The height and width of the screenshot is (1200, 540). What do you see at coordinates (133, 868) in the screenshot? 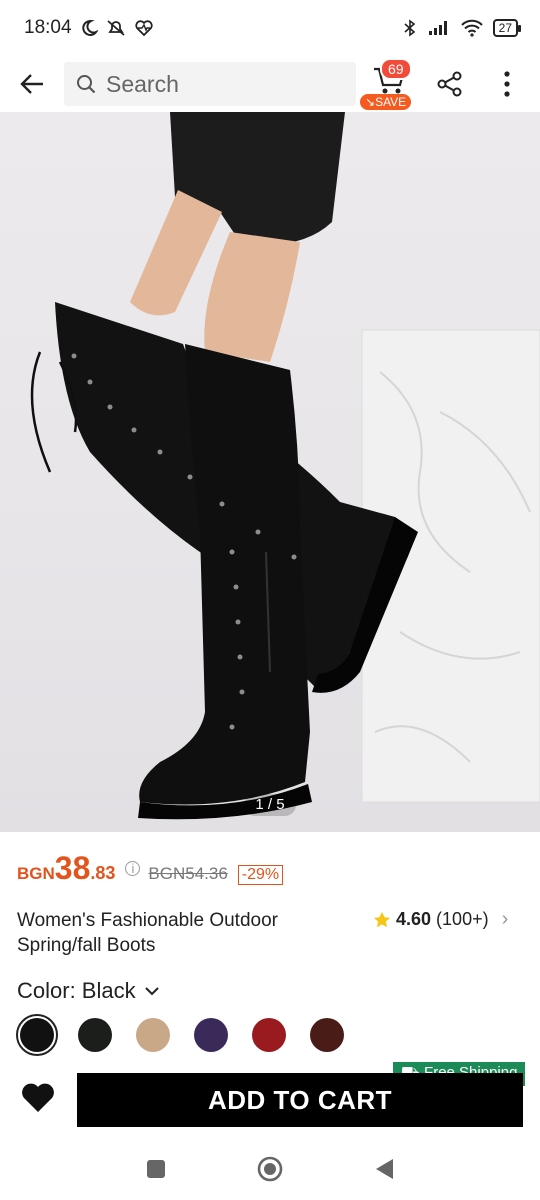
I see `price-info-icon: i` at bounding box center [133, 868].